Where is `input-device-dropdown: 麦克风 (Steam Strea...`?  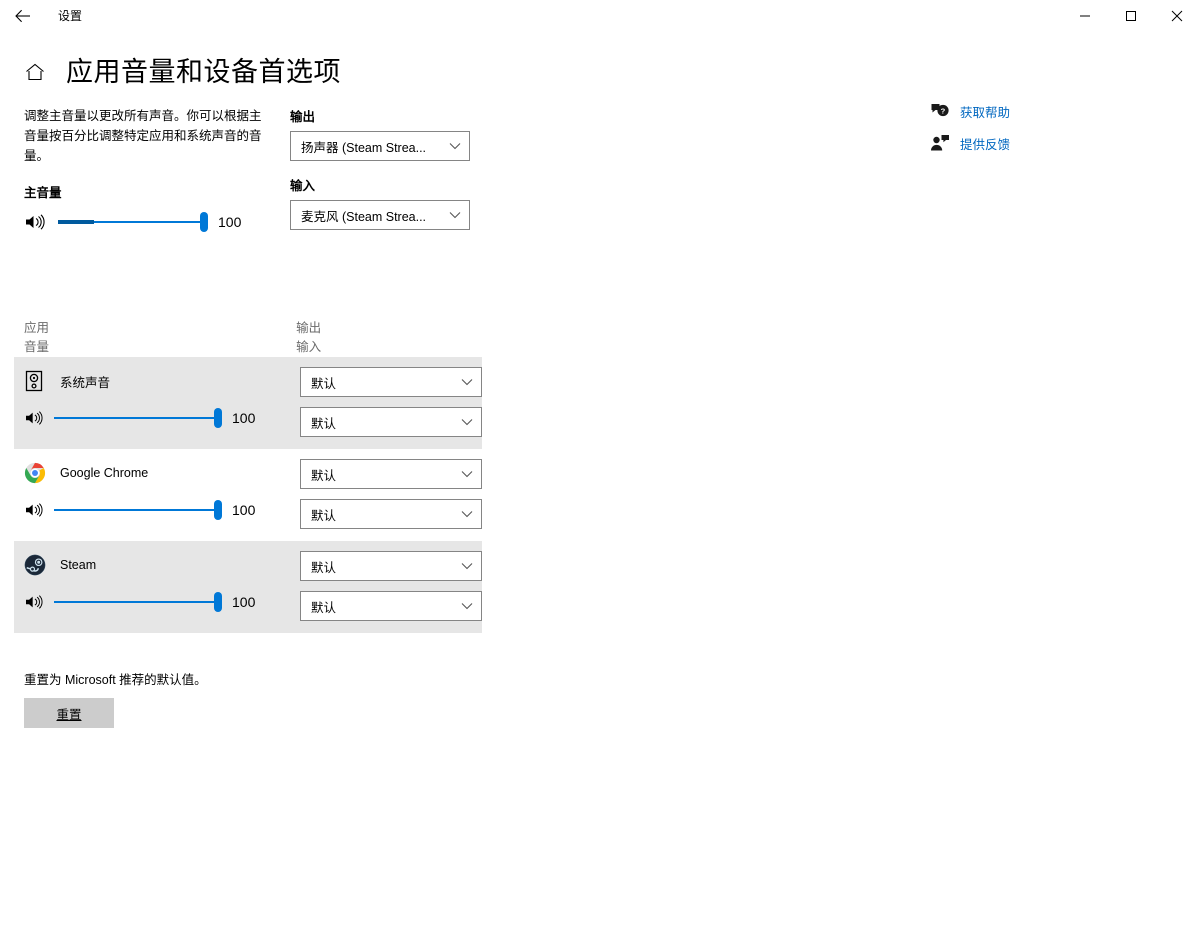 input-device-dropdown: 麦克风 (Steam Strea... is located at coordinates (380, 215).